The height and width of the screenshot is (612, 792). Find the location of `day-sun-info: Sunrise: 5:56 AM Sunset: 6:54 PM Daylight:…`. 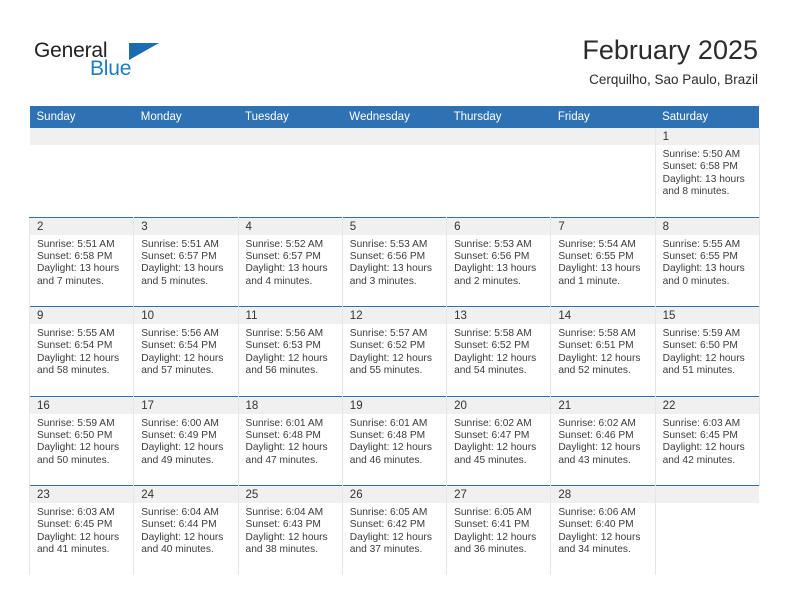

day-sun-info: Sunrise: 5:56 AM Sunset: 6:54 PM Daylight:… is located at coordinates (185, 351).